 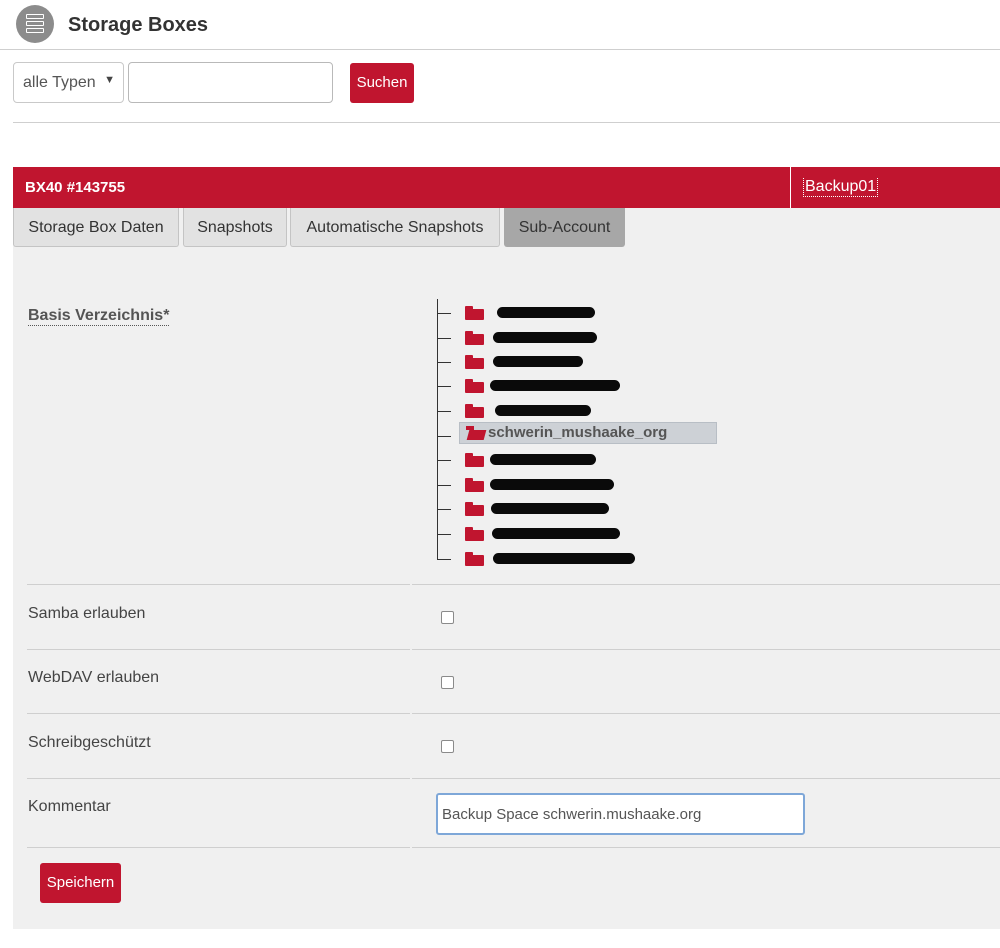 I want to click on basis-verzeichnis-label: Basis Verzeichnis*, so click(x=99, y=316).